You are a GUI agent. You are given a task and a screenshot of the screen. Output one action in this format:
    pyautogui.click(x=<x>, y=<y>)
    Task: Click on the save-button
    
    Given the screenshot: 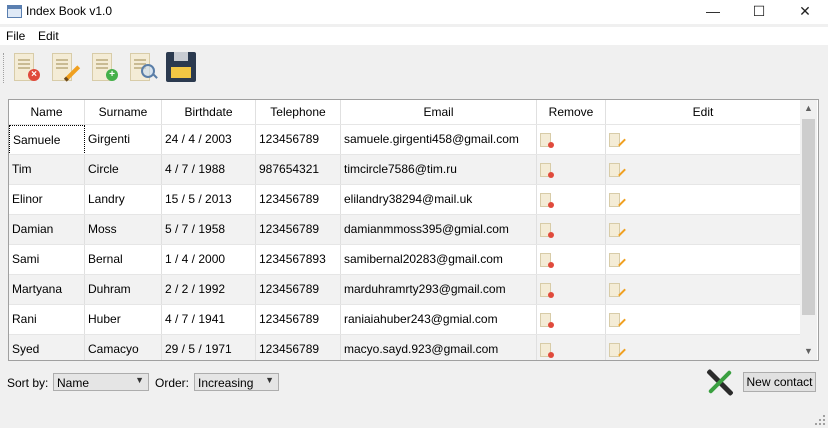 What is the action you would take?
    pyautogui.click(x=181, y=68)
    